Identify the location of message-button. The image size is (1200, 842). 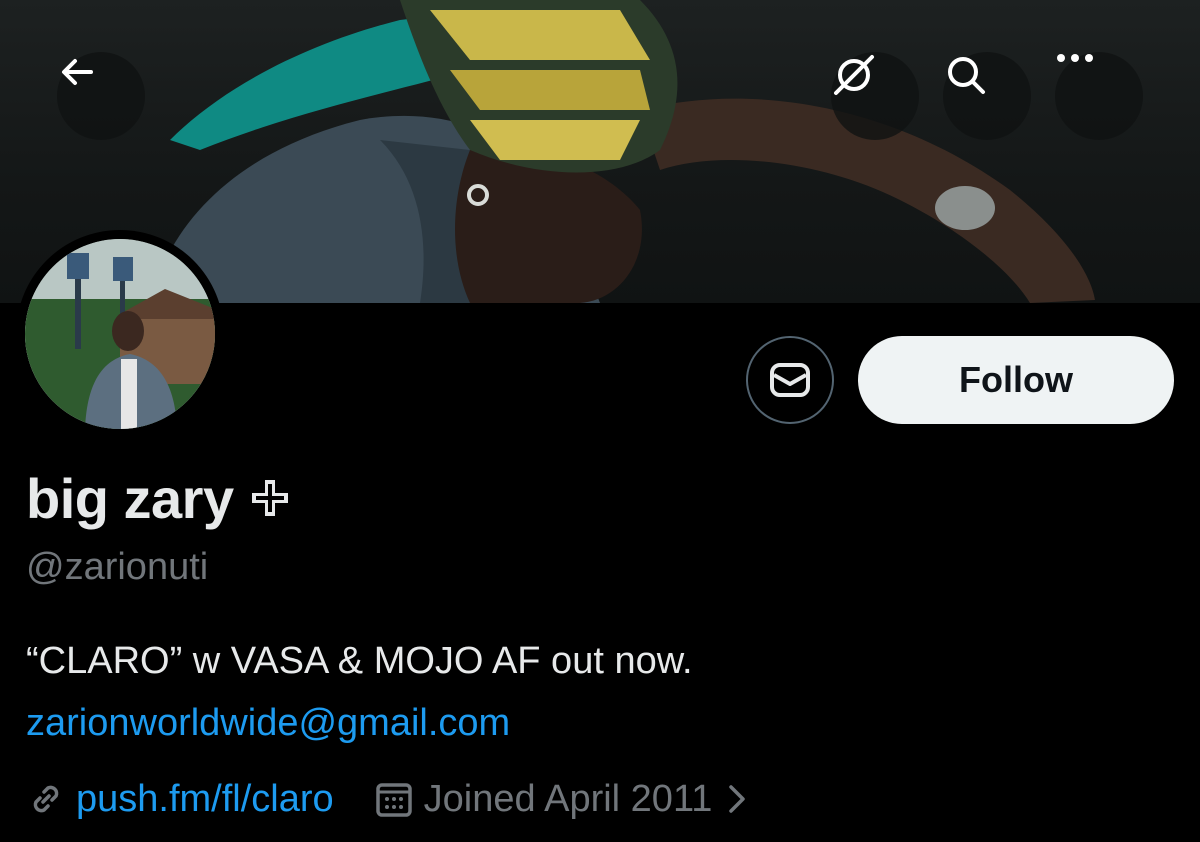
(790, 380).